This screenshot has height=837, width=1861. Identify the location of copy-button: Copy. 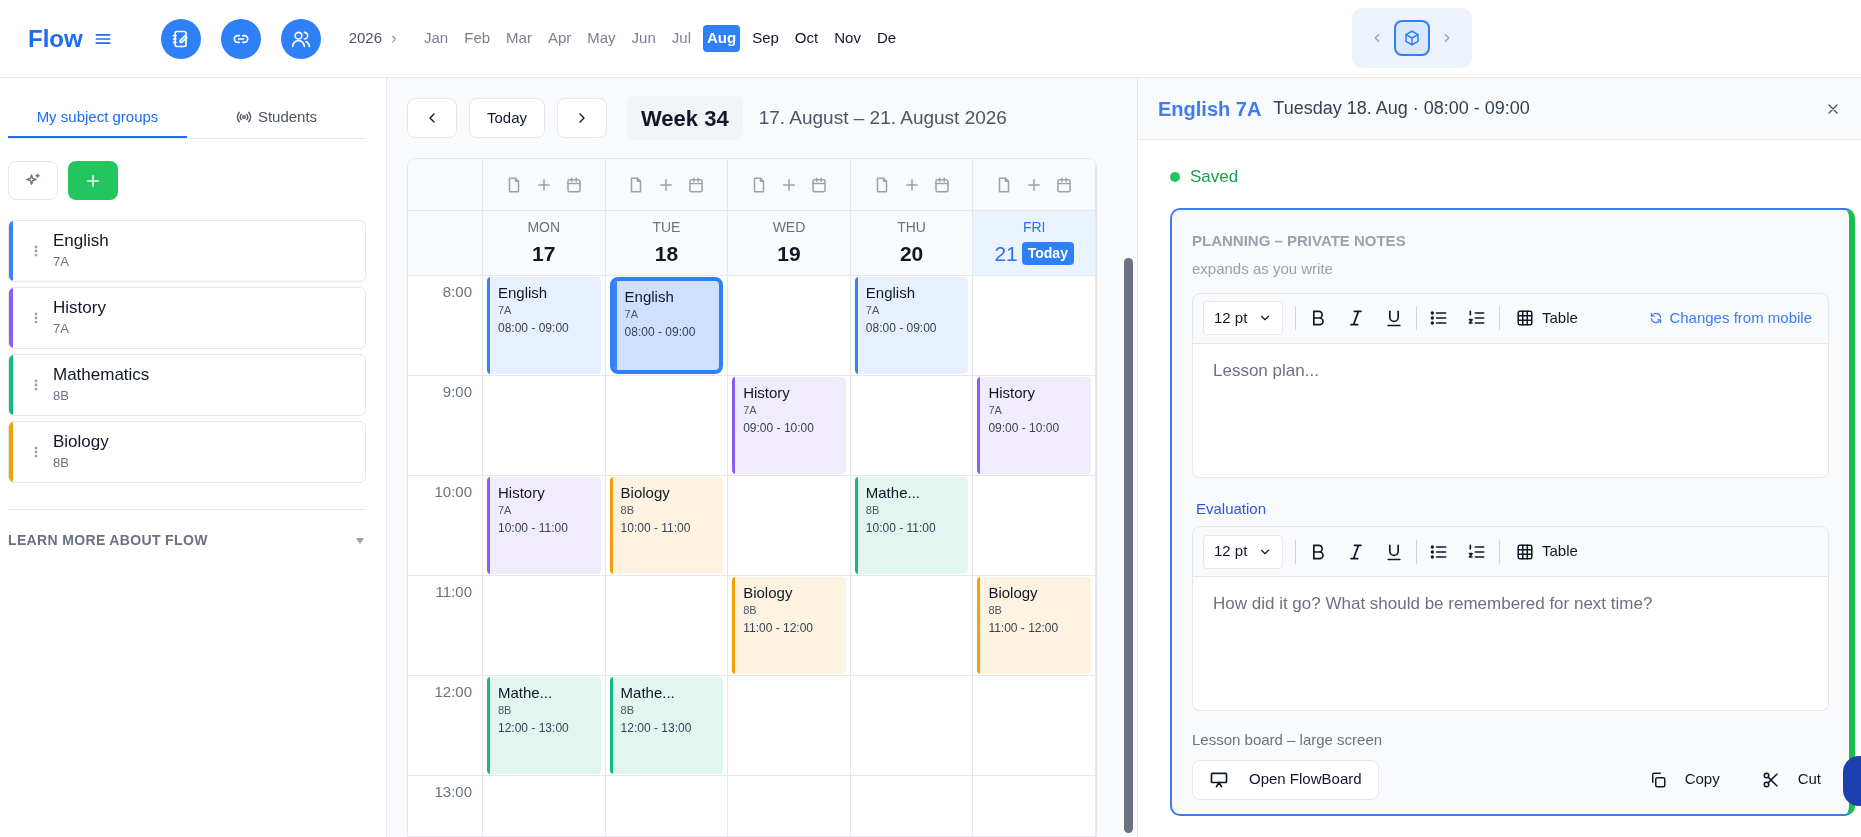
(1684, 779).